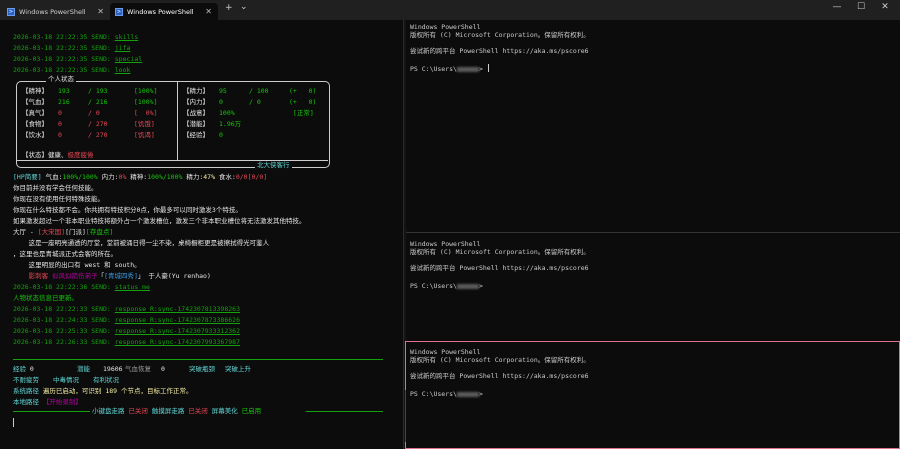 This screenshot has width=900, height=449. Describe the element at coordinates (72, 48) in the screenshot. I see `send-line: 2026-03-18 22:22:35 SEND: jifa` at that location.